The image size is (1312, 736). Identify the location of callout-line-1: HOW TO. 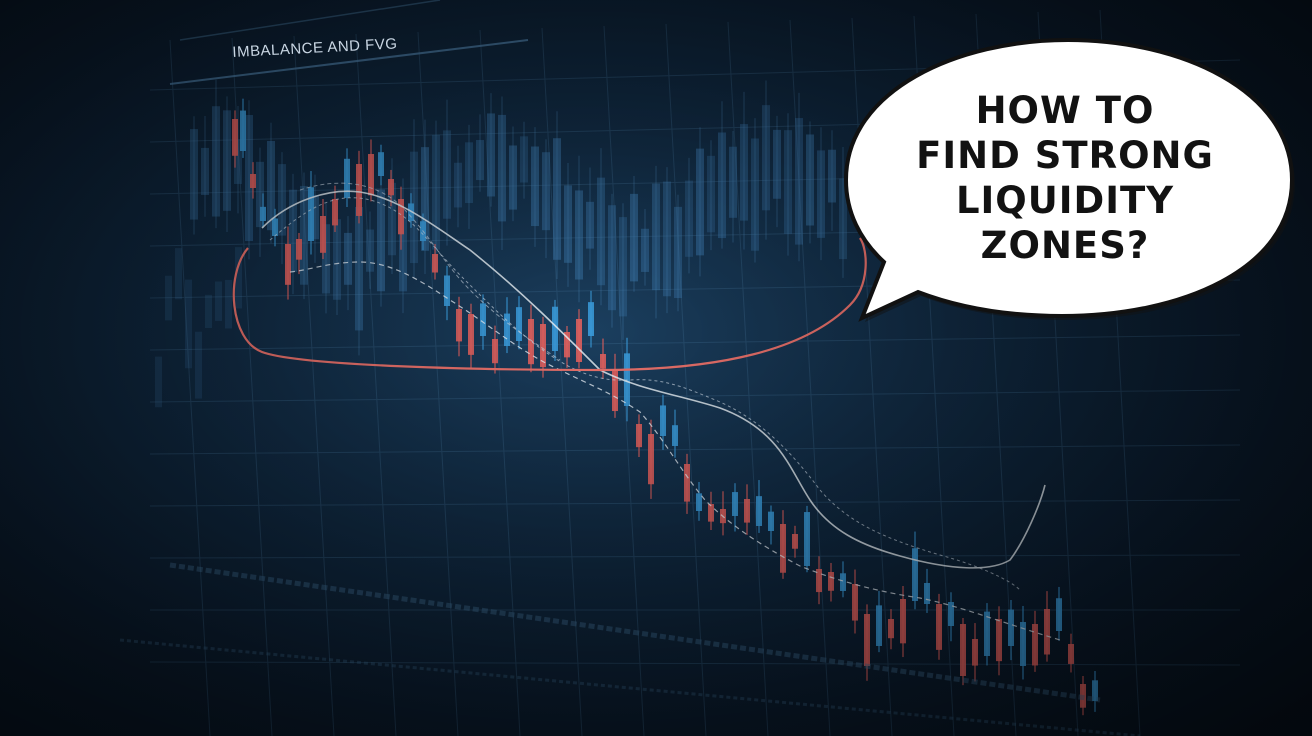
(1065, 110).